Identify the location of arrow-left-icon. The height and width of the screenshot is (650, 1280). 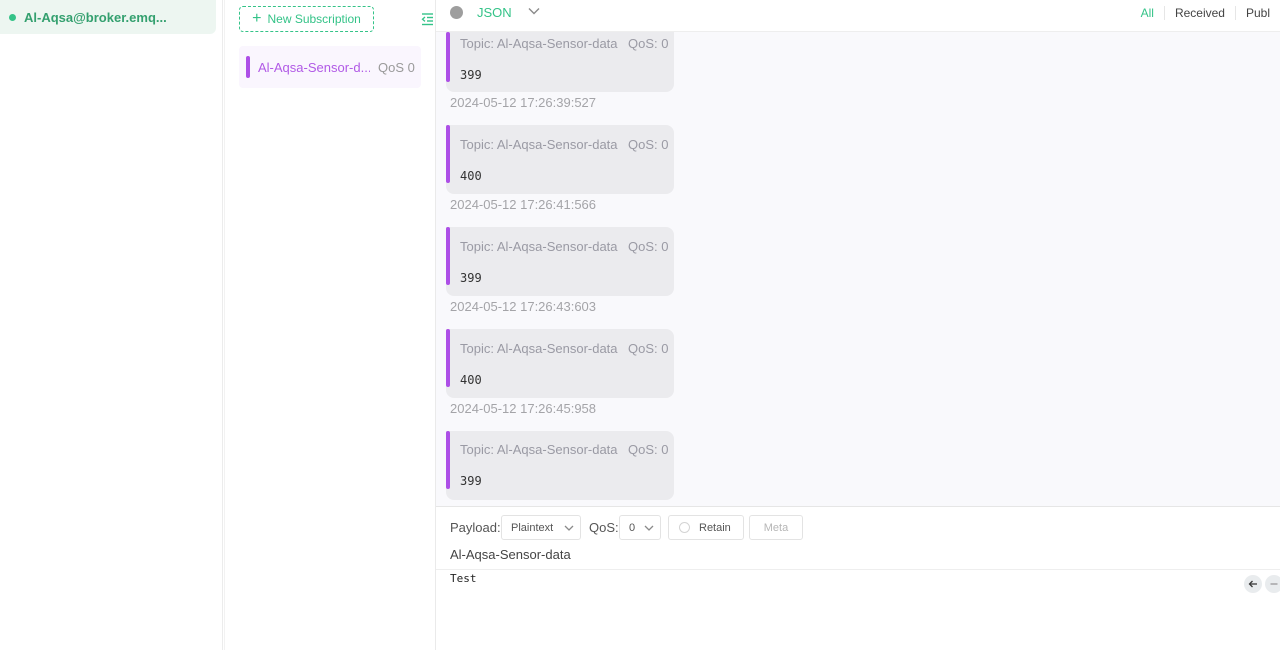
(1252, 584).